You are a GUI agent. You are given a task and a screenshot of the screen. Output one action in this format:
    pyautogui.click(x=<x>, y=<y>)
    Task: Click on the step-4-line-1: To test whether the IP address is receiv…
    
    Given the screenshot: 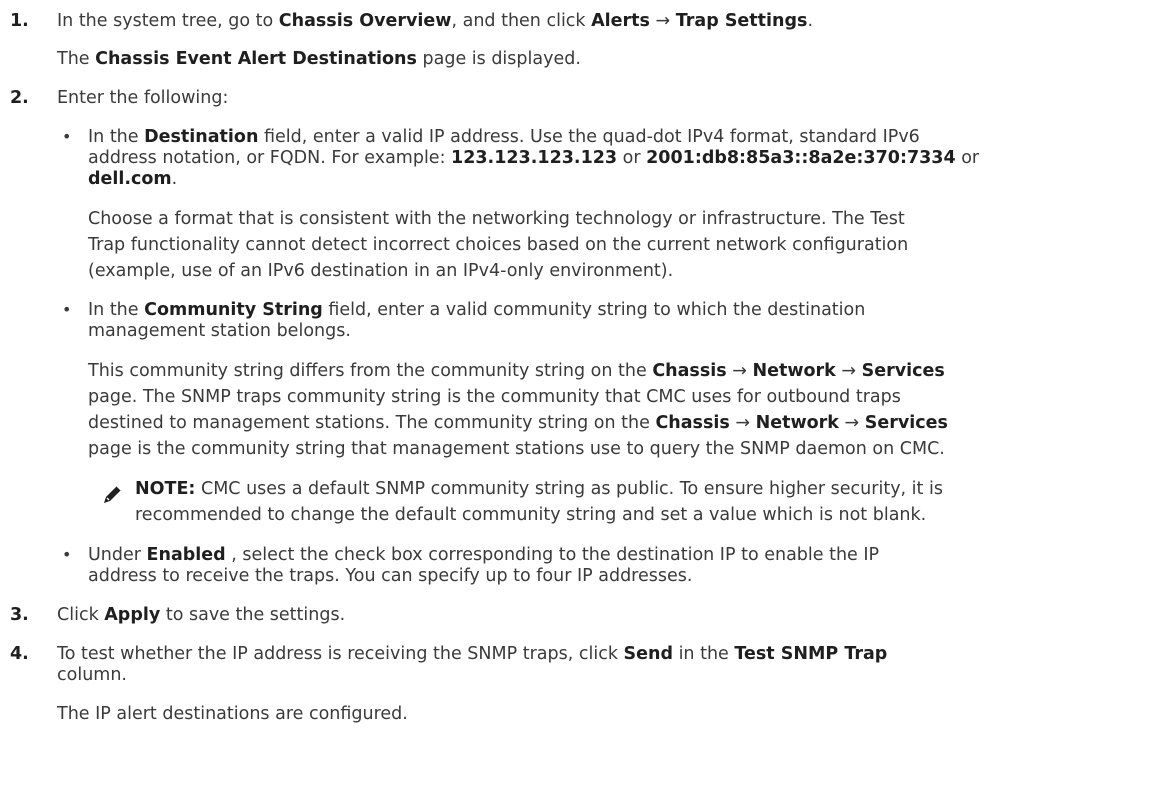 What is the action you would take?
    pyautogui.click(x=472, y=654)
    